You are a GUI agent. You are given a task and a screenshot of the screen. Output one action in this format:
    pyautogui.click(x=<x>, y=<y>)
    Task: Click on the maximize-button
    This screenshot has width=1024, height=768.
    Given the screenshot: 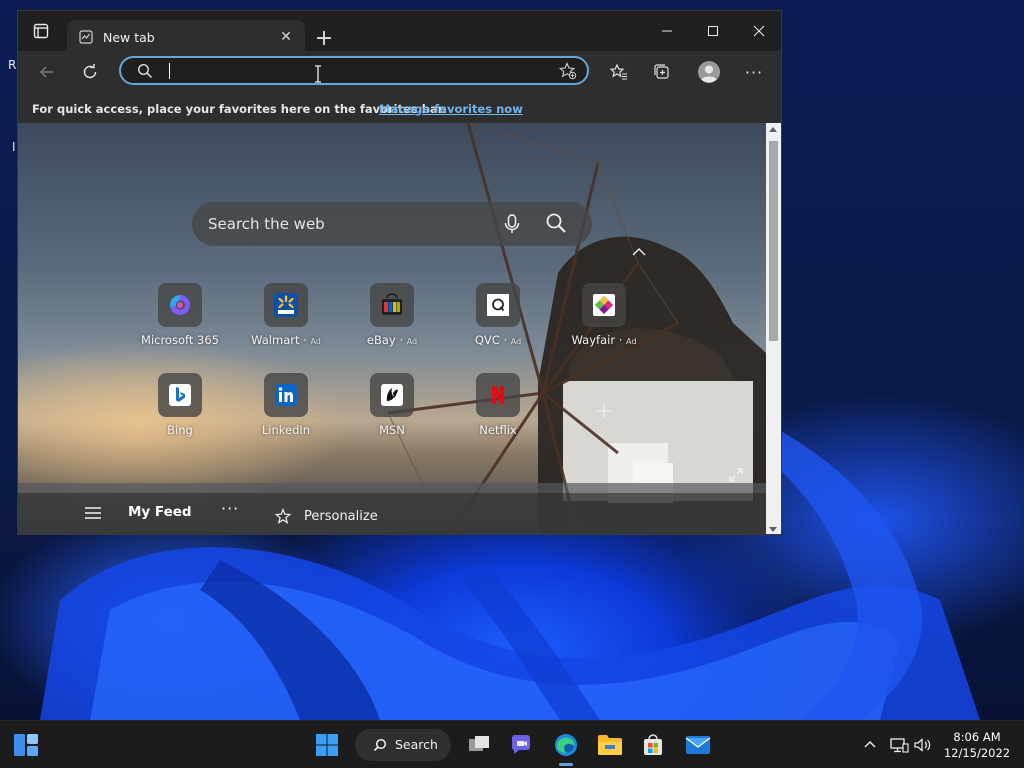 What is the action you would take?
    pyautogui.click(x=713, y=31)
    